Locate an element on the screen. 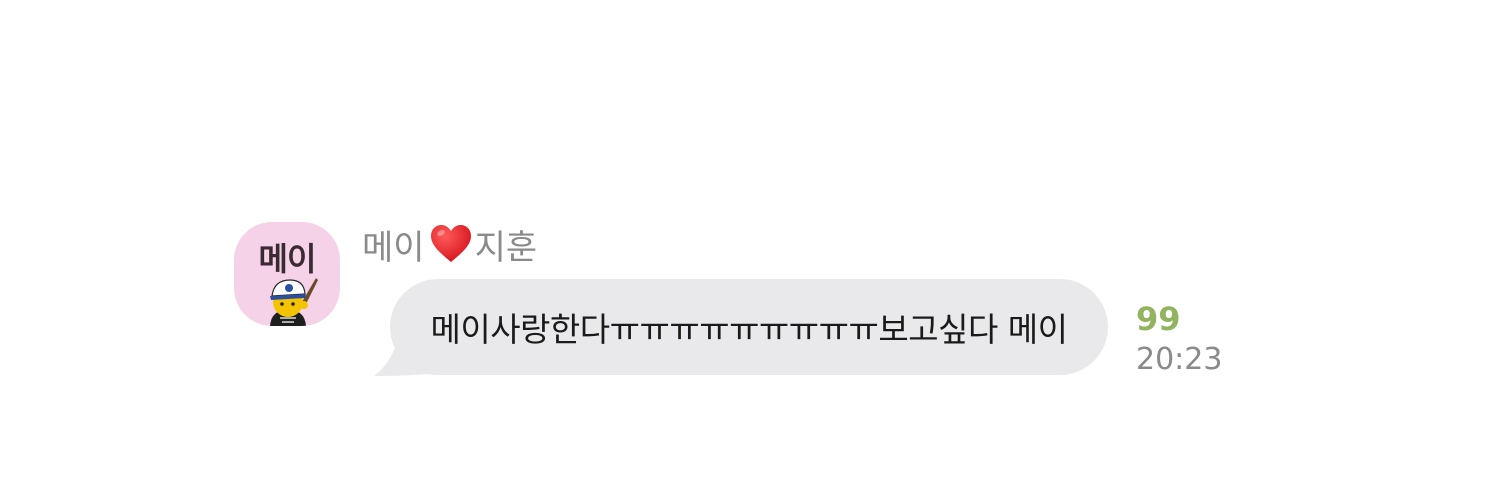 This screenshot has height=500, width=1500. character-with-cap-icon is located at coordinates (294, 302).